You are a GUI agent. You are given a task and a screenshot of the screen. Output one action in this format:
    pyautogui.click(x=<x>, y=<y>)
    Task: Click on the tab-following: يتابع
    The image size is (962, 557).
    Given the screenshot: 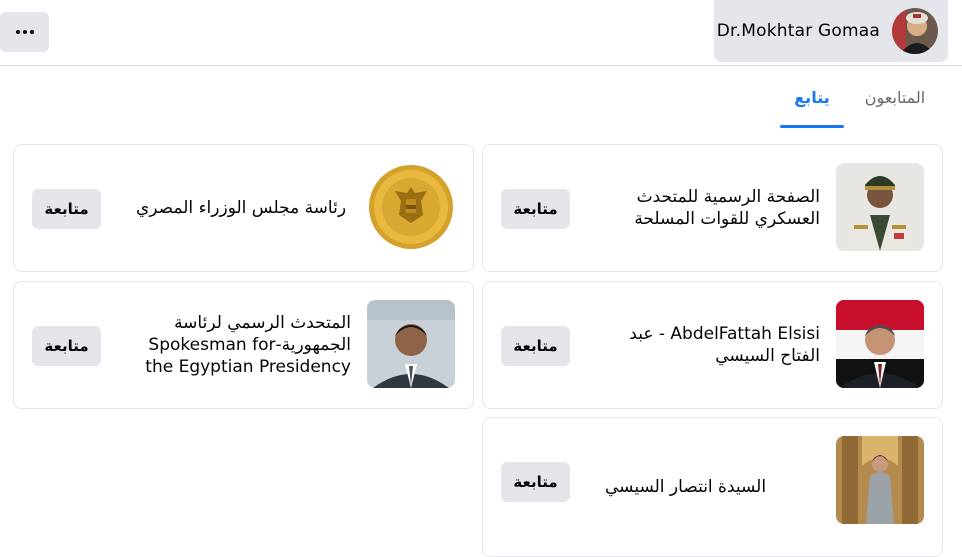 What is the action you would take?
    pyautogui.click(x=812, y=97)
    